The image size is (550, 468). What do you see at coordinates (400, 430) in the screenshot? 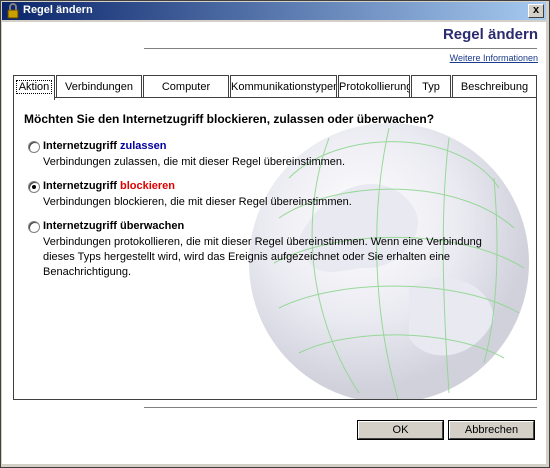
I see `ok-button: OK` at bounding box center [400, 430].